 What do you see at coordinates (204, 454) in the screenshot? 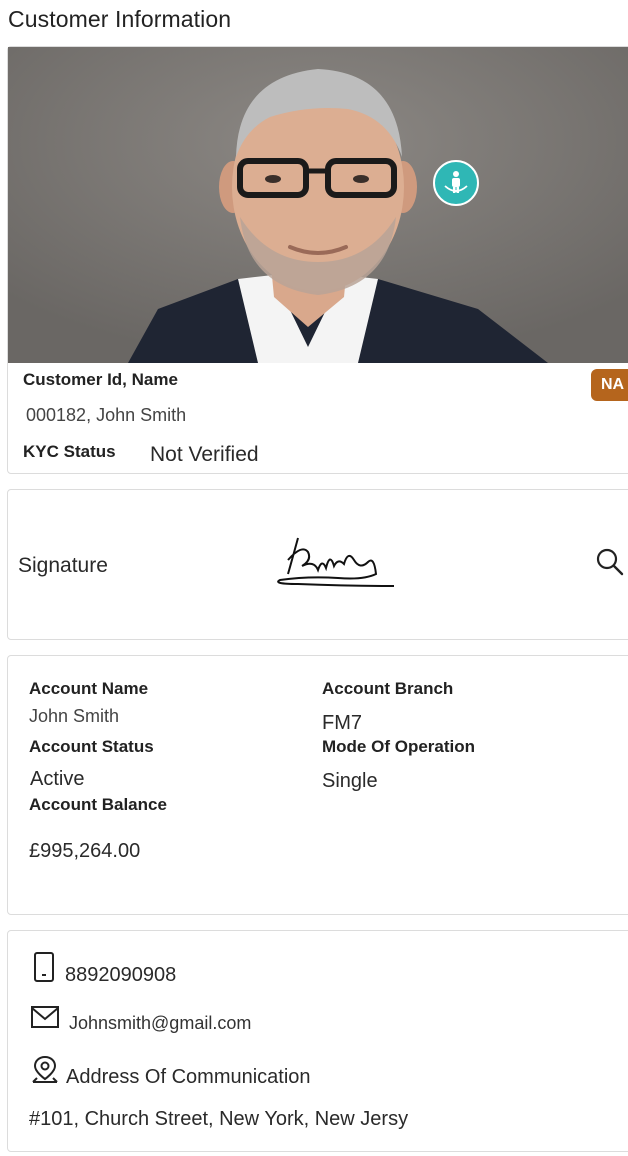
I see `kyc-status-value: Not Verified` at bounding box center [204, 454].